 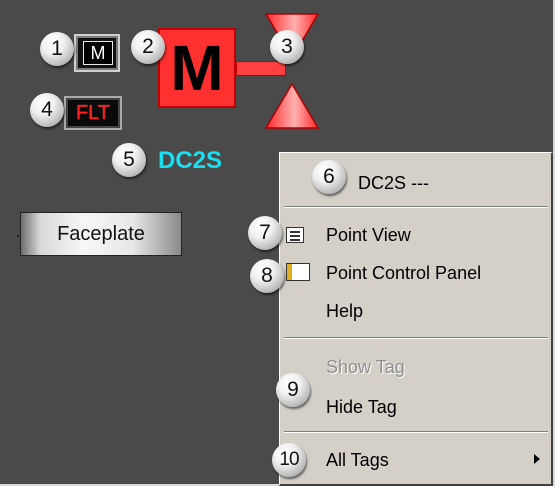 I want to click on callout-6: 6, so click(x=329, y=177).